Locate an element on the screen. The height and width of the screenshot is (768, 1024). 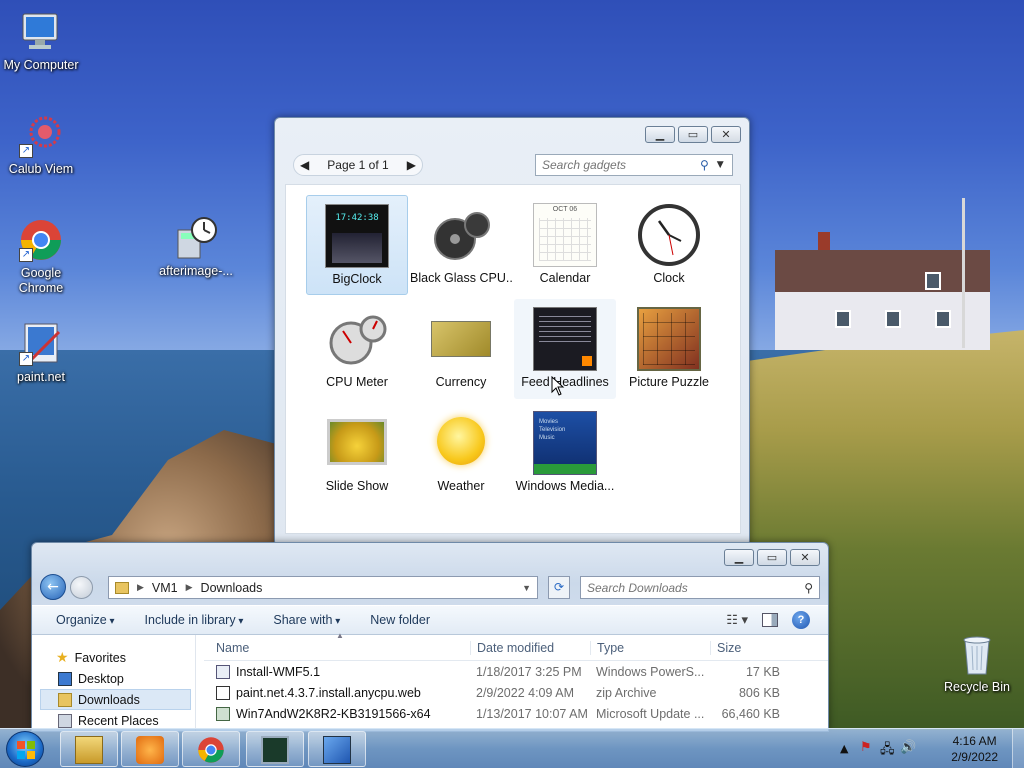
gadget-calendar: OCT 06 Calendar is located at coordinates (565, 245).